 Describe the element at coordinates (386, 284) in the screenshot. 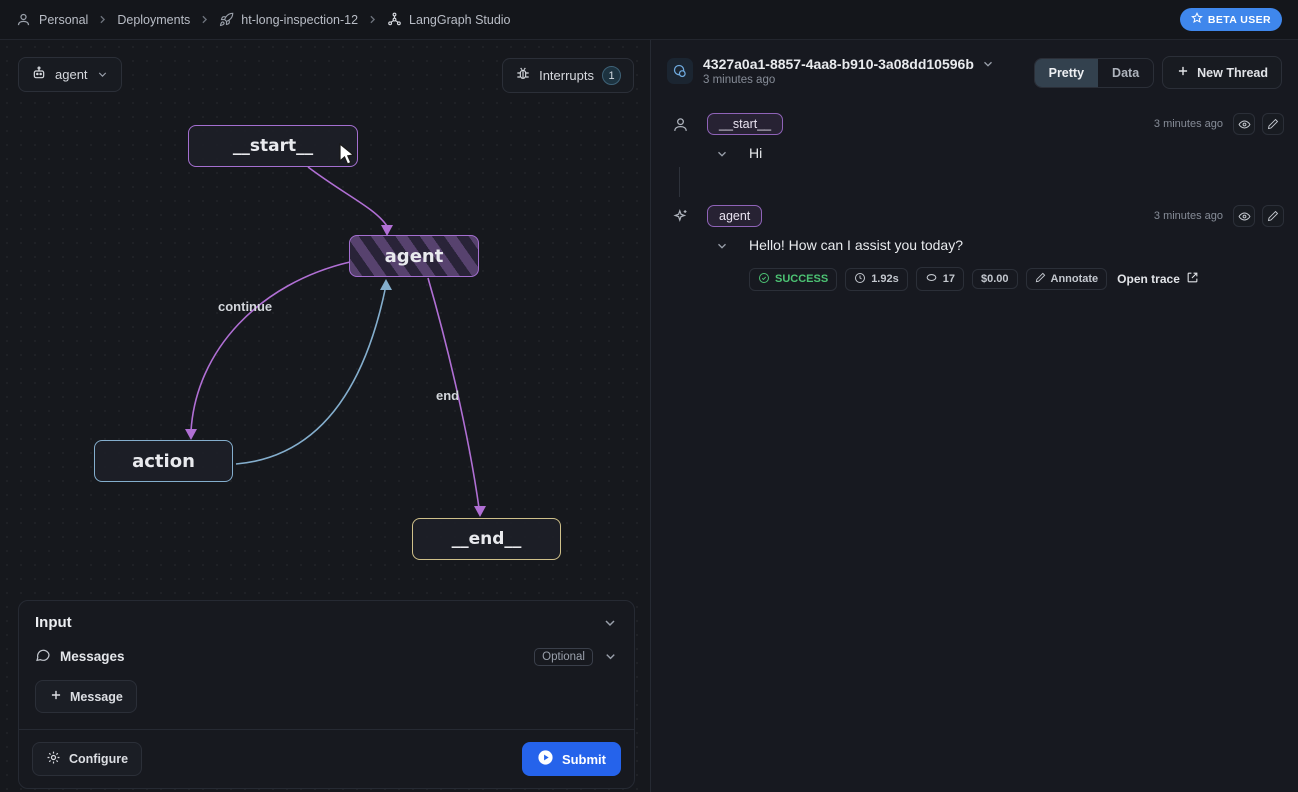

I see `edge-action-agent-arrow` at that location.